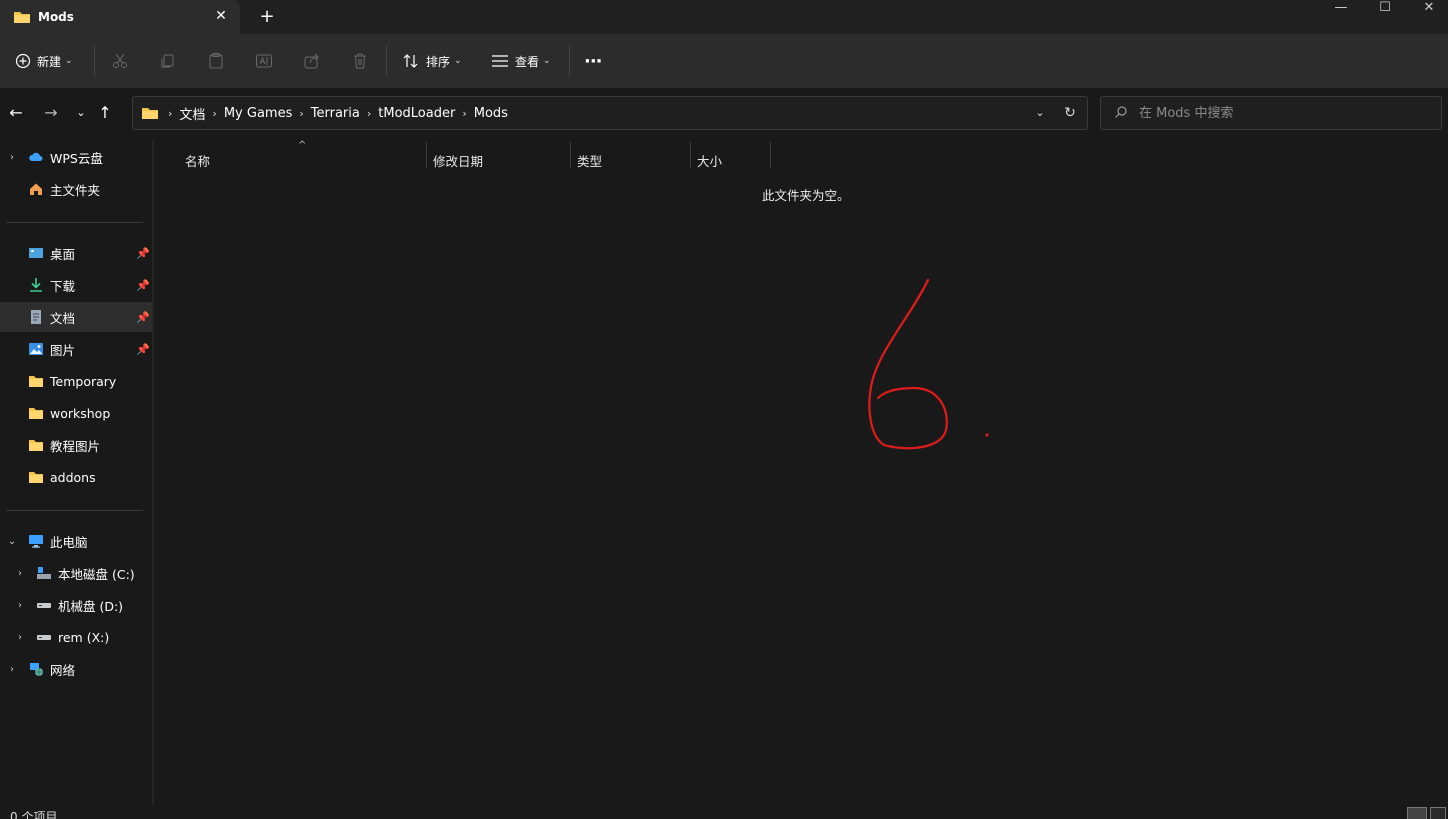 The width and height of the screenshot is (1448, 819). What do you see at coordinates (192, 113) in the screenshot?
I see `crumb-documents: 文档` at bounding box center [192, 113].